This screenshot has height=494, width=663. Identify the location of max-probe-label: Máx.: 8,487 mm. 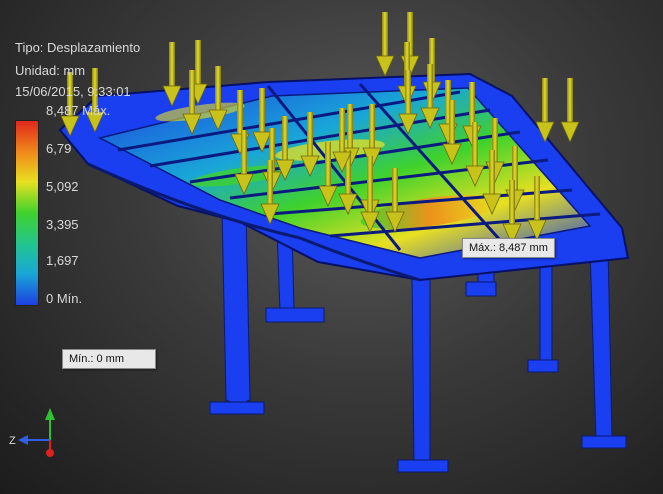
(508, 248).